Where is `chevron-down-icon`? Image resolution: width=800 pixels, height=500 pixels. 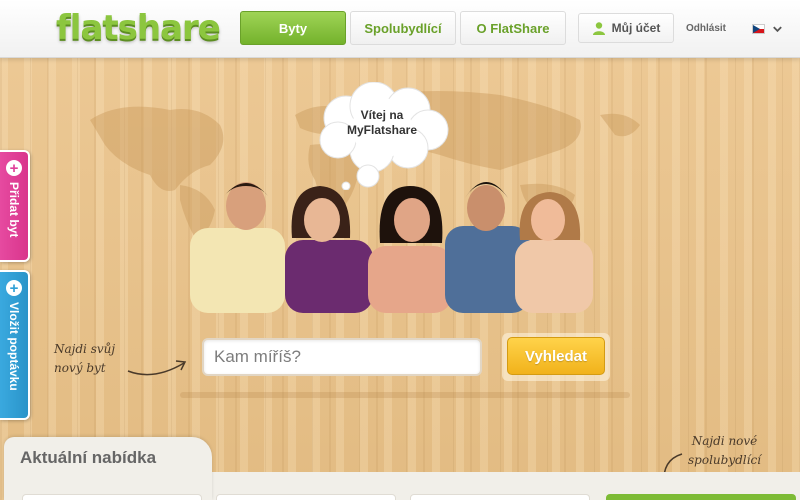 chevron-down-icon is located at coordinates (777, 29).